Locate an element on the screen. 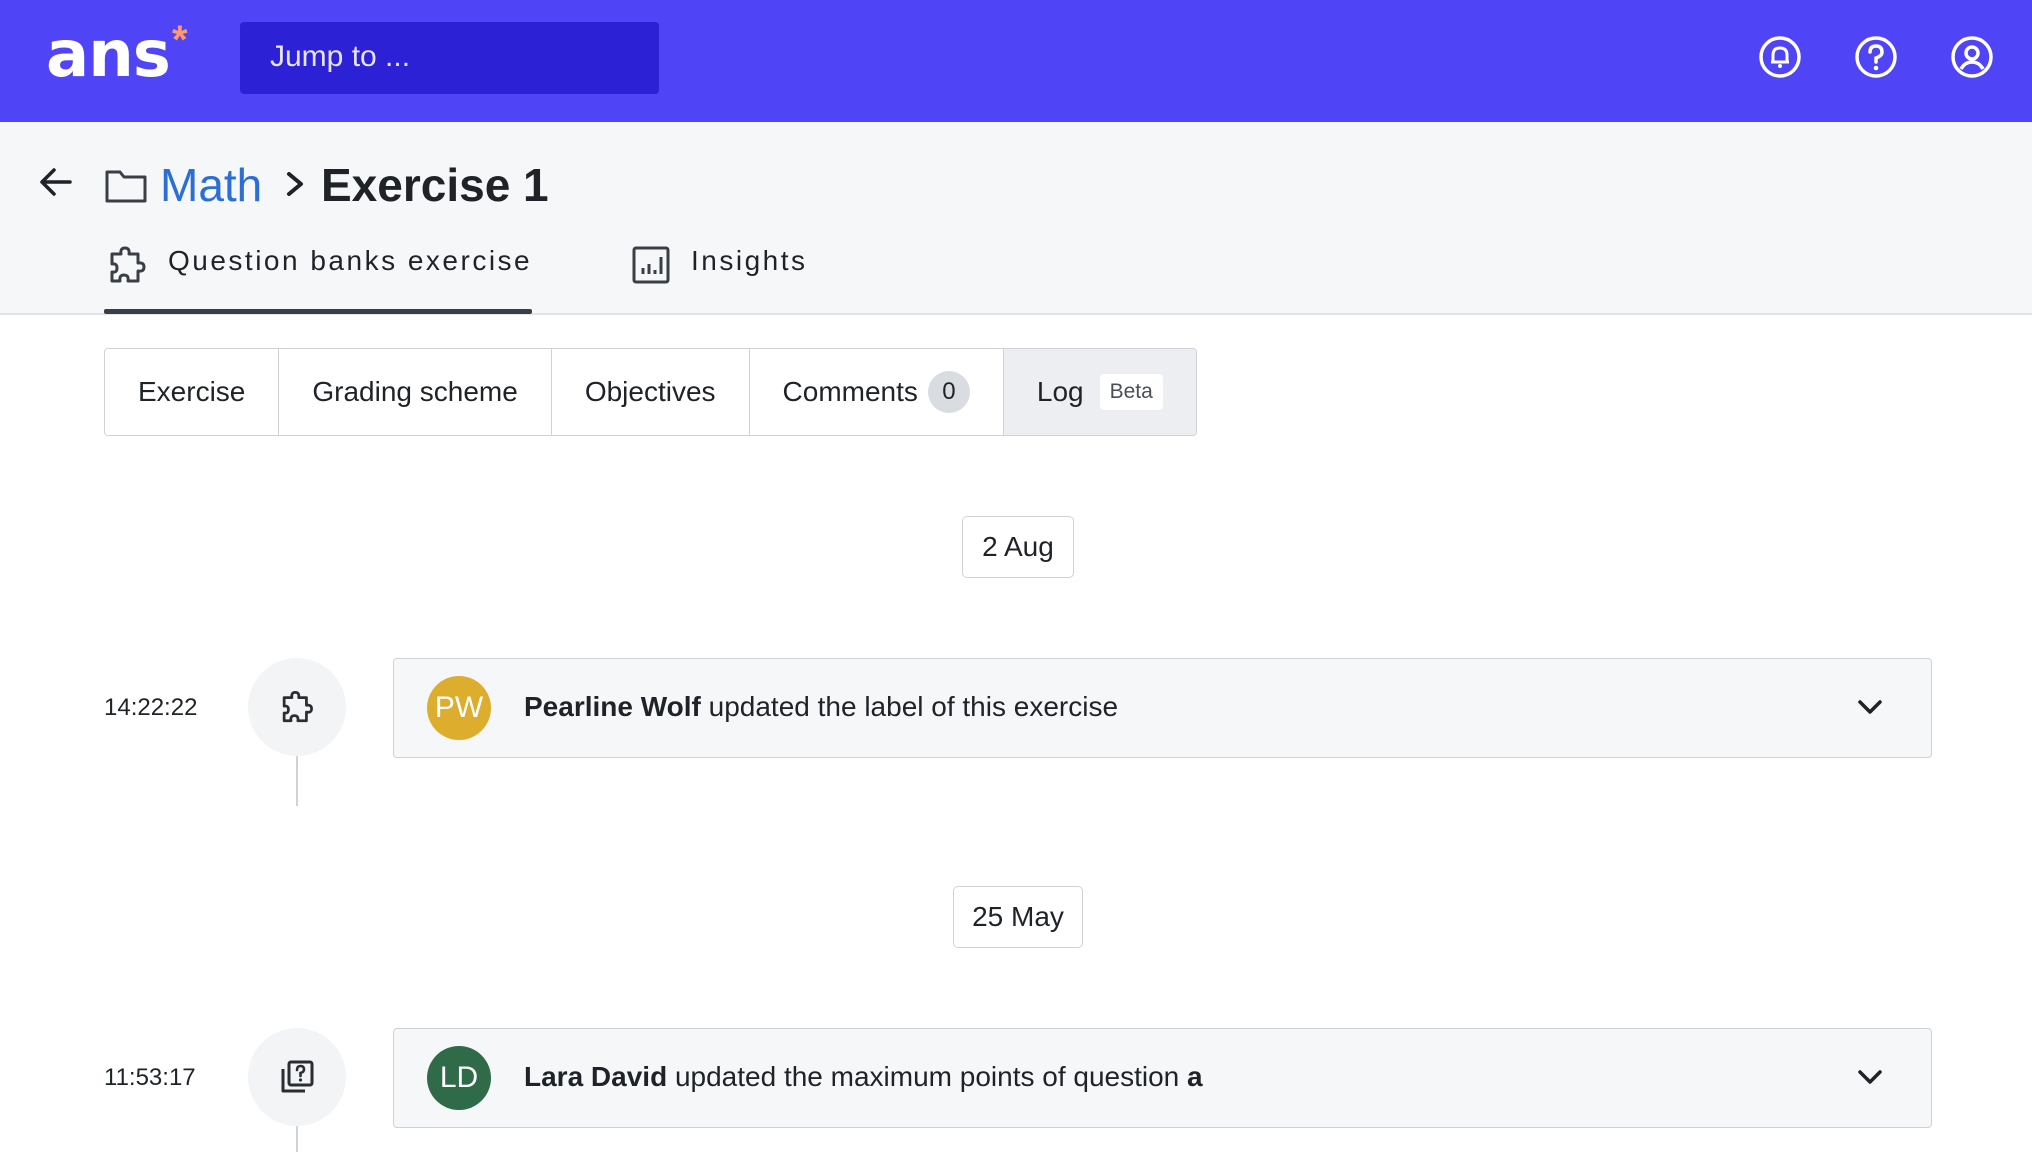  subtab-exercise-label: Exercise is located at coordinates (192, 391).